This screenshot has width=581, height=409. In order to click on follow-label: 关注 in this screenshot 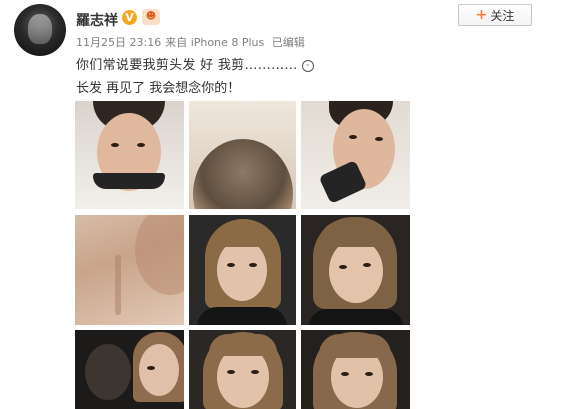, I will do `click(502, 15)`.